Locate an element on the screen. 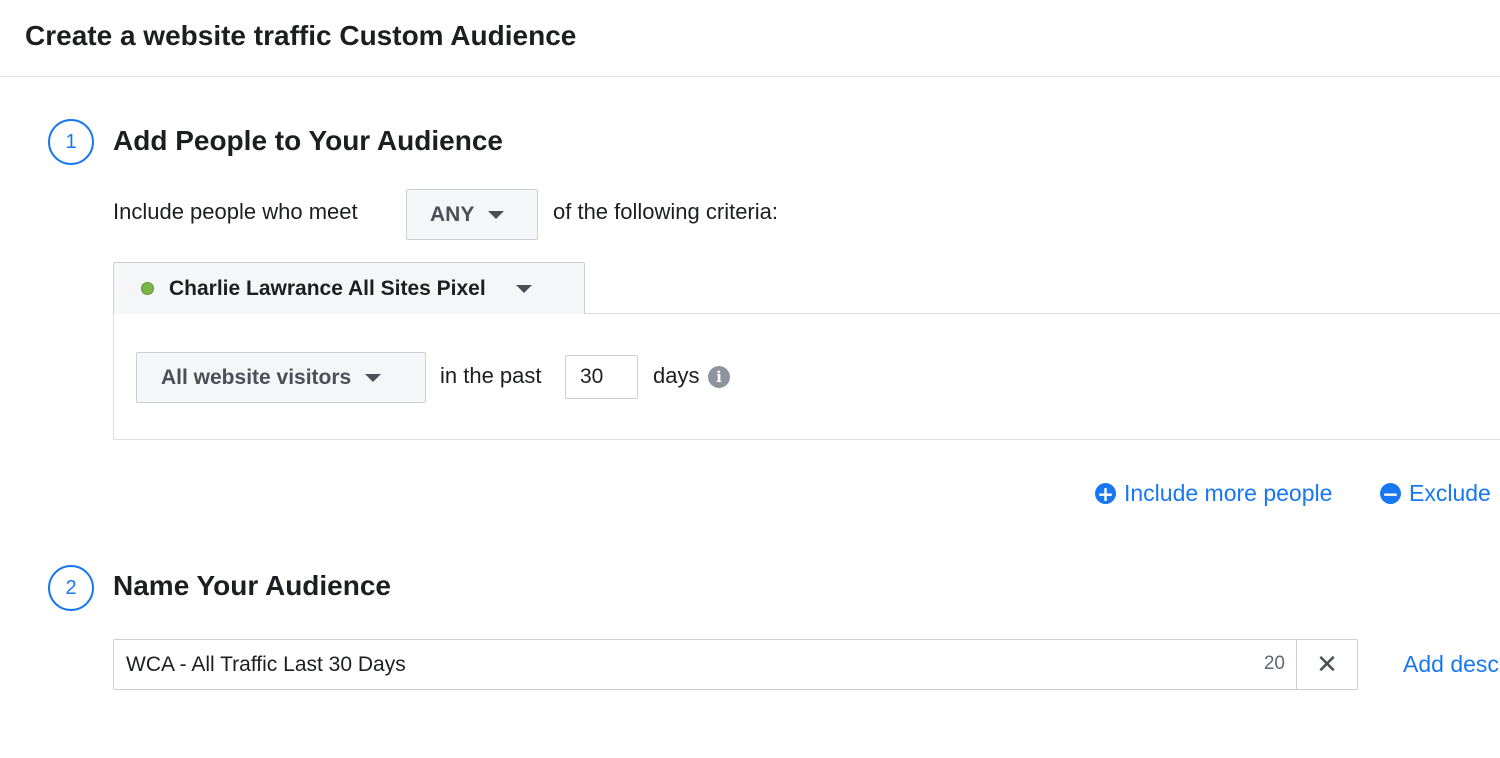 The width and height of the screenshot is (1500, 758). plus-circle-icon: + is located at coordinates (1105, 493).